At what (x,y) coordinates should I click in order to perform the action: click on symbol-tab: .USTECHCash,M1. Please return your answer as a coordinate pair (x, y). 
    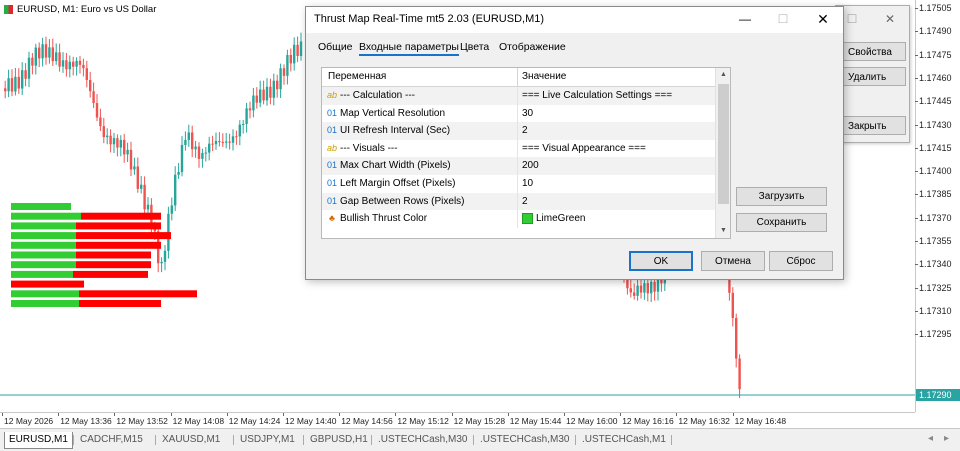
    Looking at the image, I should click on (624, 440).